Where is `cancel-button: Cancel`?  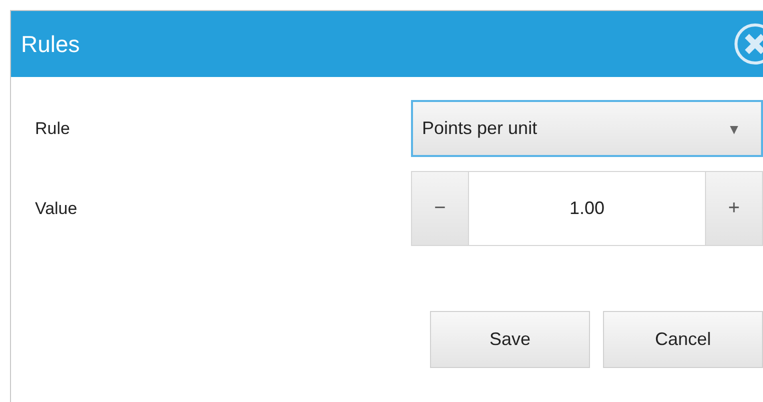
cancel-button: Cancel is located at coordinates (683, 339).